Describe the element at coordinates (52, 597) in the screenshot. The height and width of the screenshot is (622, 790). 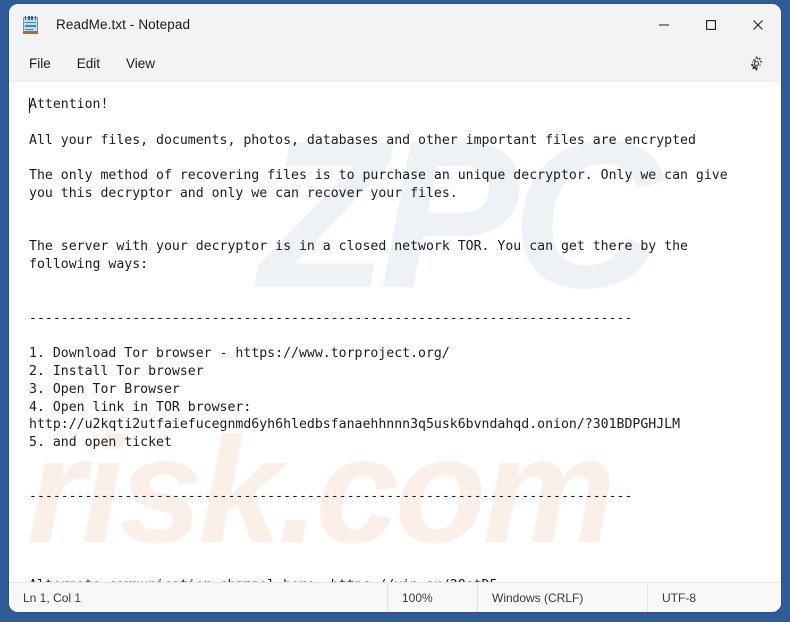
I see `status-cursor-position: Ln 1, Col 1` at that location.